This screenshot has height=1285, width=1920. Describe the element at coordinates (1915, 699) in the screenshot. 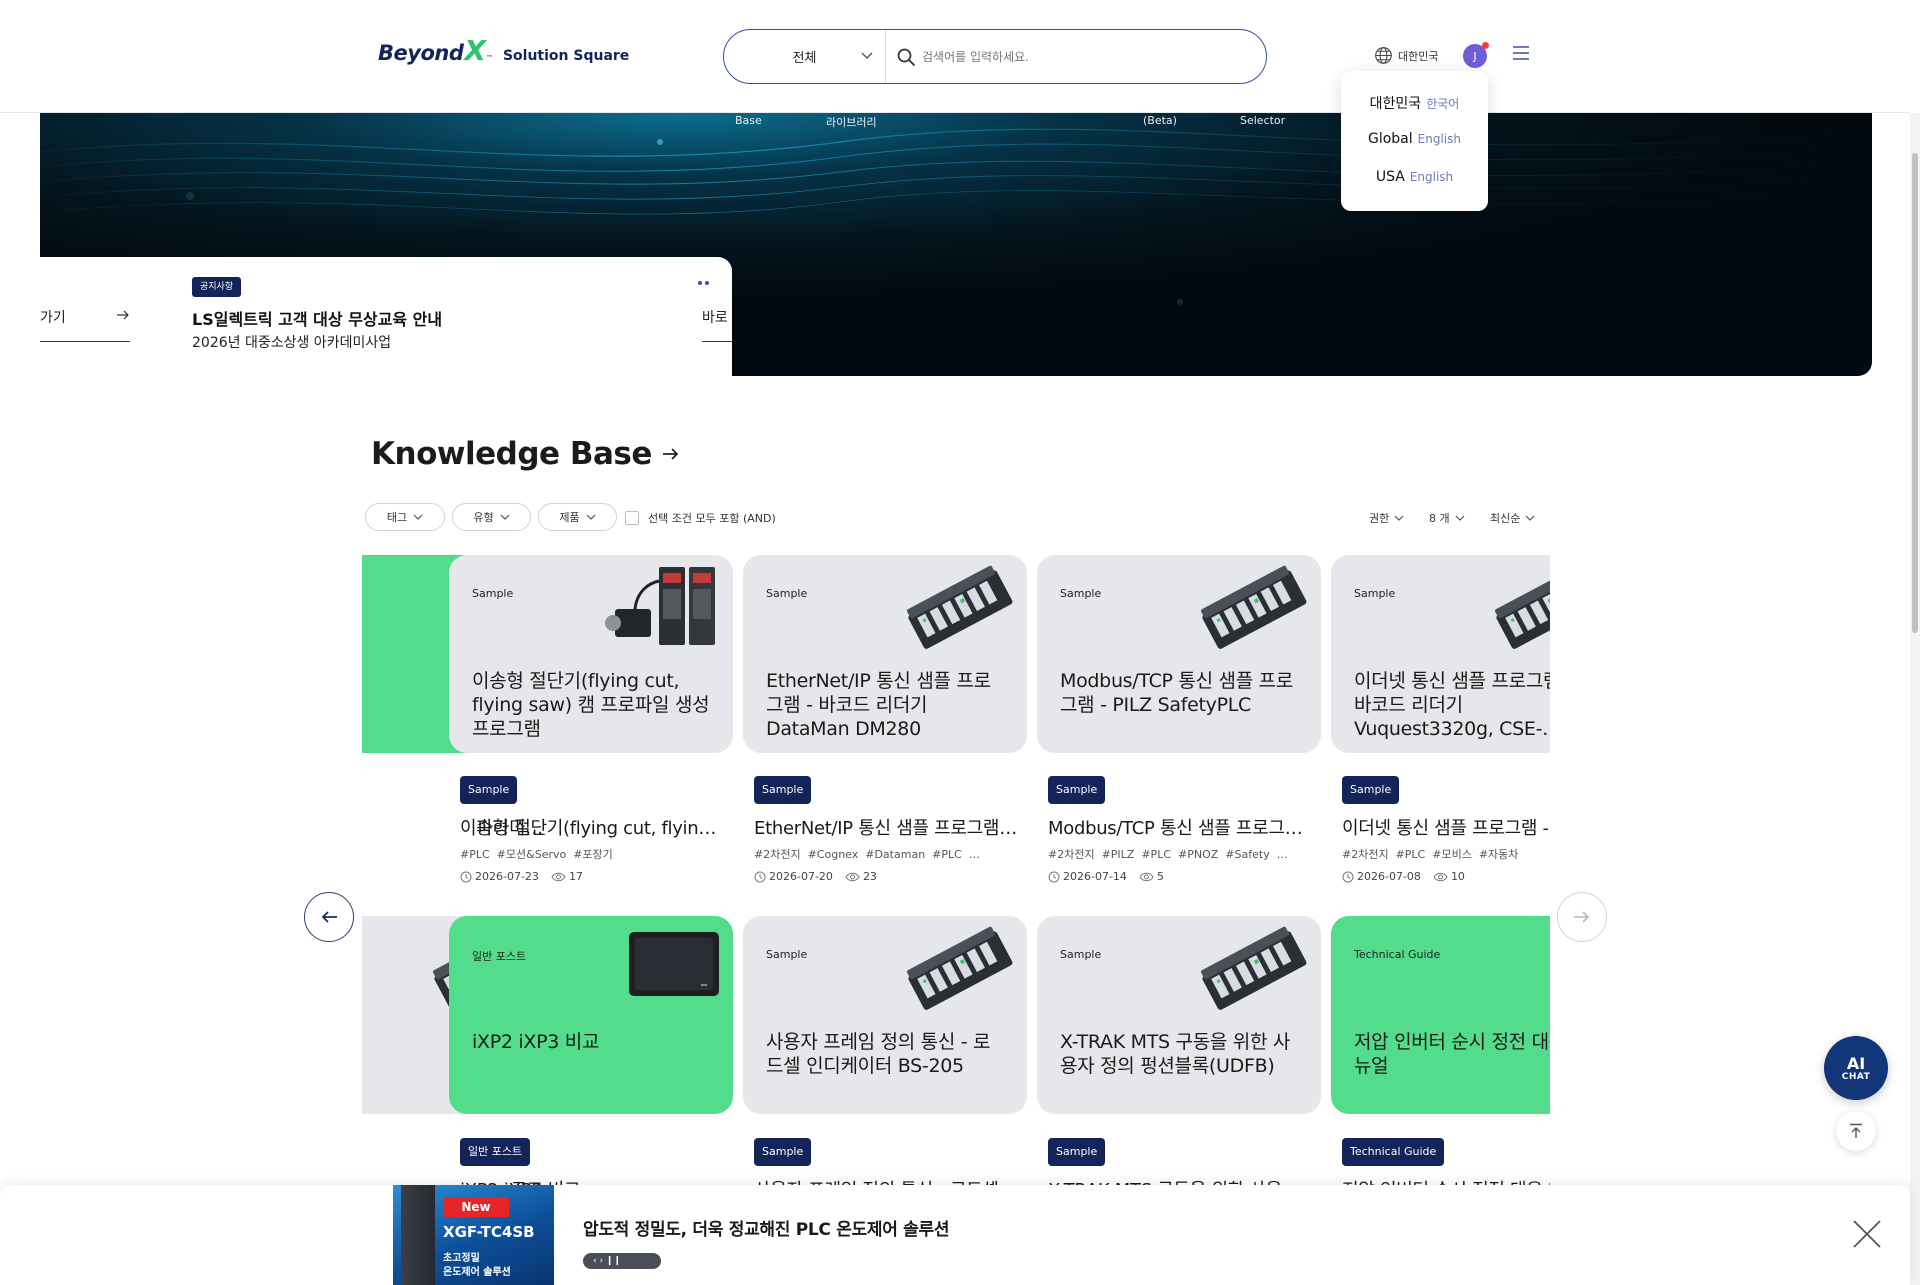

I see `page-scrollbar` at that location.